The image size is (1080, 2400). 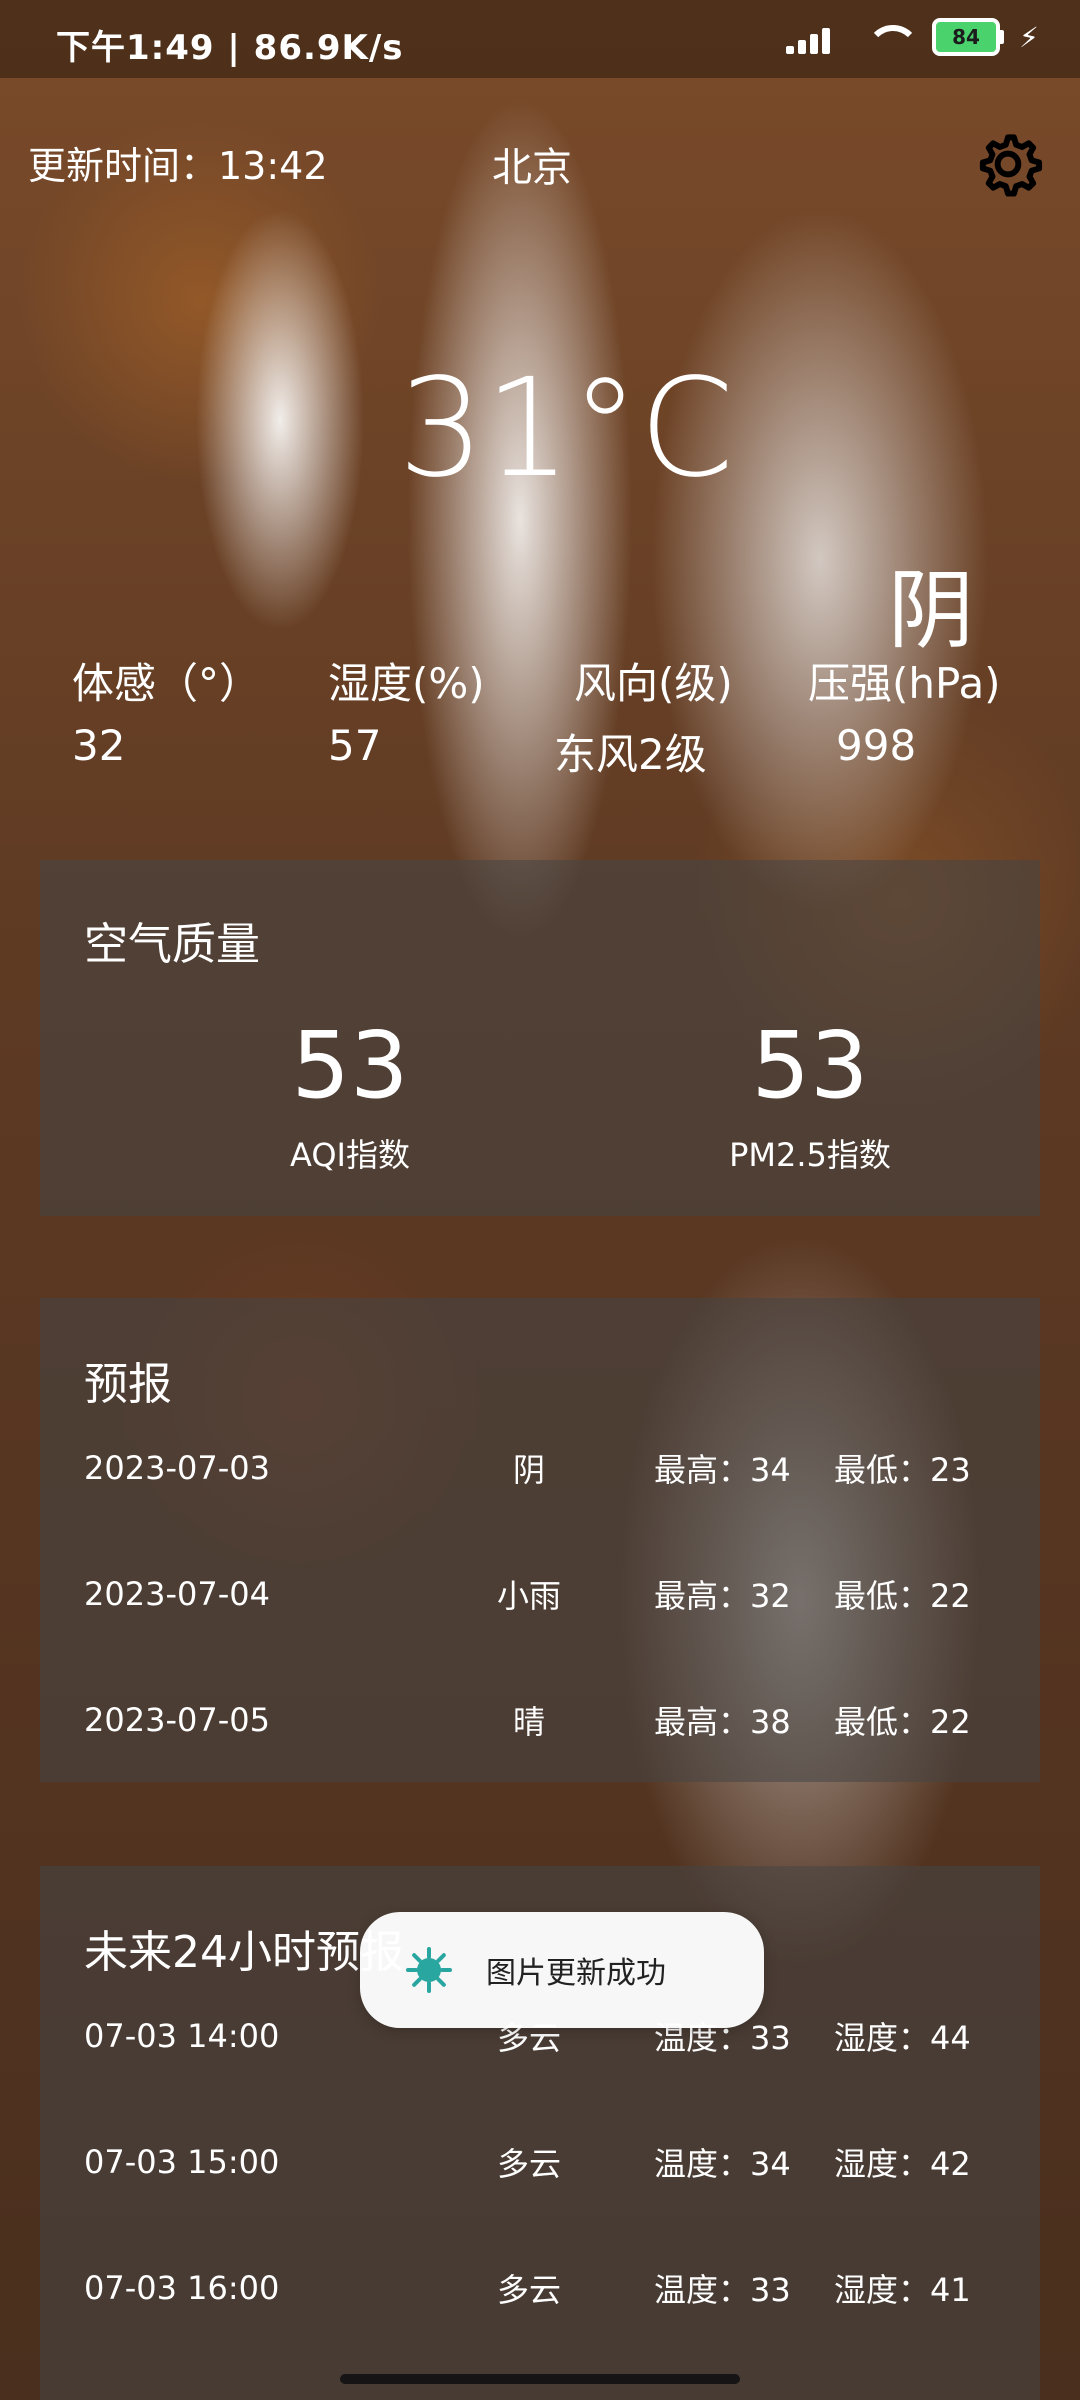 What do you see at coordinates (172, 944) in the screenshot?
I see `air-quality-title: 空气质量` at bounding box center [172, 944].